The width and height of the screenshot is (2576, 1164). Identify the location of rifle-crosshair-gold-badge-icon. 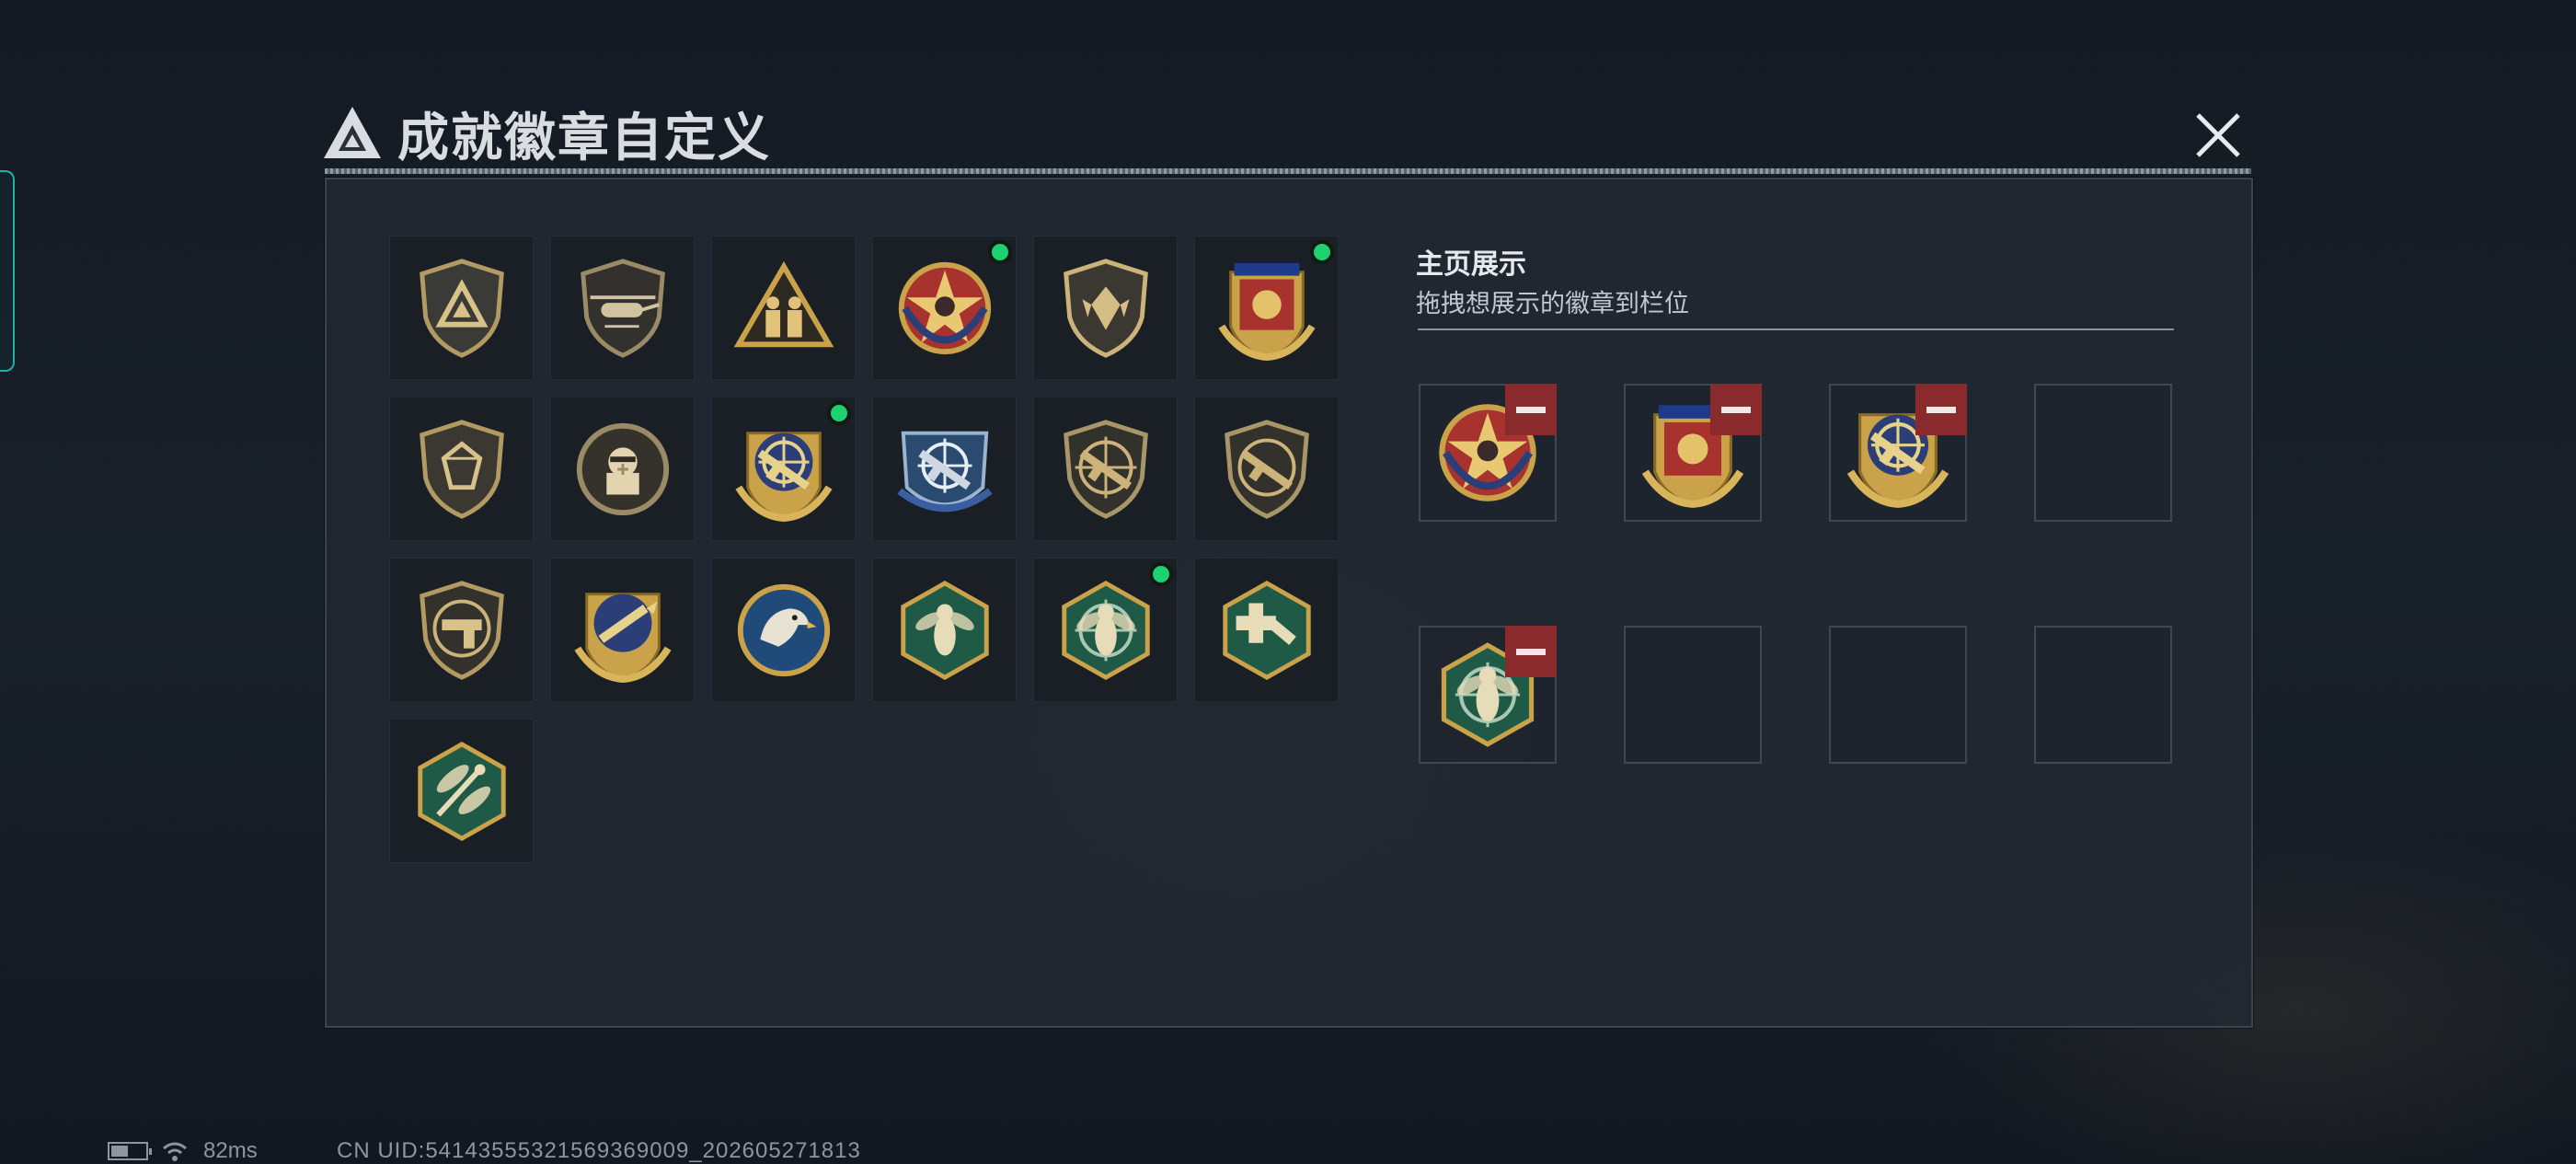
(783, 476).